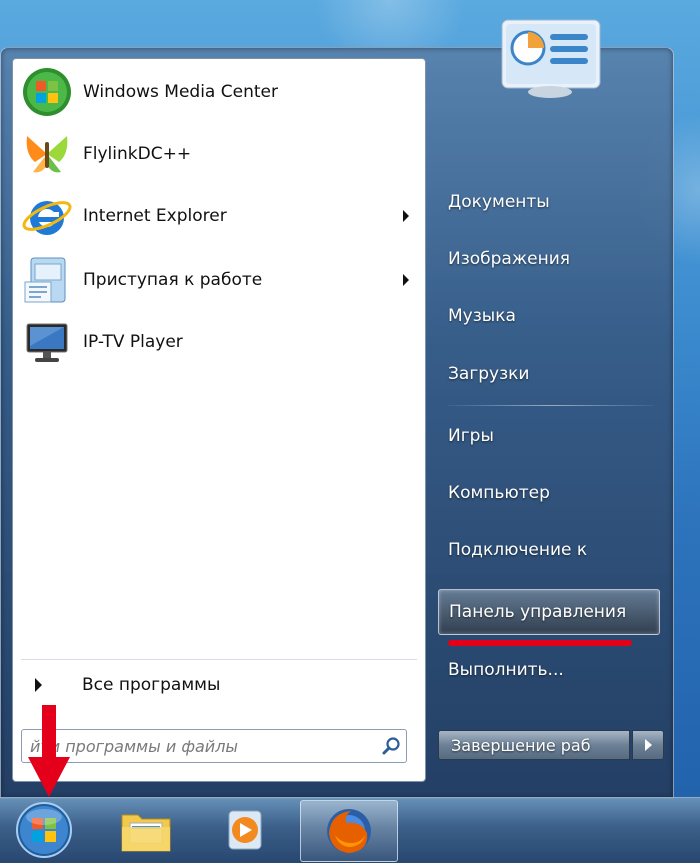 The image size is (700, 863). What do you see at coordinates (47, 154) in the screenshot?
I see `flylinkdc-icon` at bounding box center [47, 154].